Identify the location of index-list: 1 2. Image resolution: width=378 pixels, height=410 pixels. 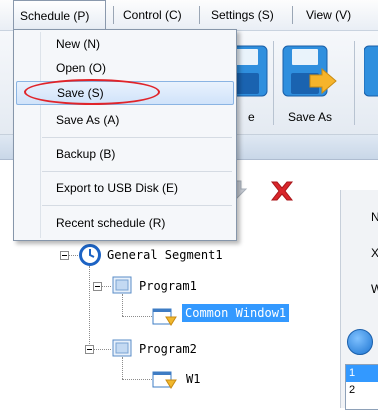
(361, 387).